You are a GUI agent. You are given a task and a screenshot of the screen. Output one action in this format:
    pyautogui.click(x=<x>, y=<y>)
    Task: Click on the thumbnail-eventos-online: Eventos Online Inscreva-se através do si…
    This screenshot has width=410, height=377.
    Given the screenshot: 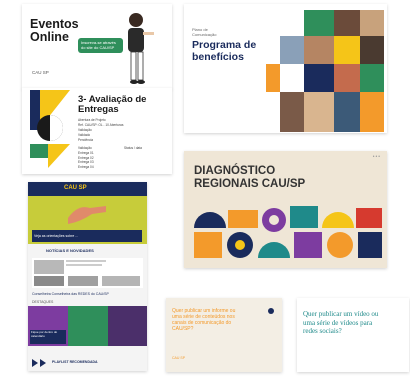 What is the action you would take?
    pyautogui.click(x=97, y=46)
    